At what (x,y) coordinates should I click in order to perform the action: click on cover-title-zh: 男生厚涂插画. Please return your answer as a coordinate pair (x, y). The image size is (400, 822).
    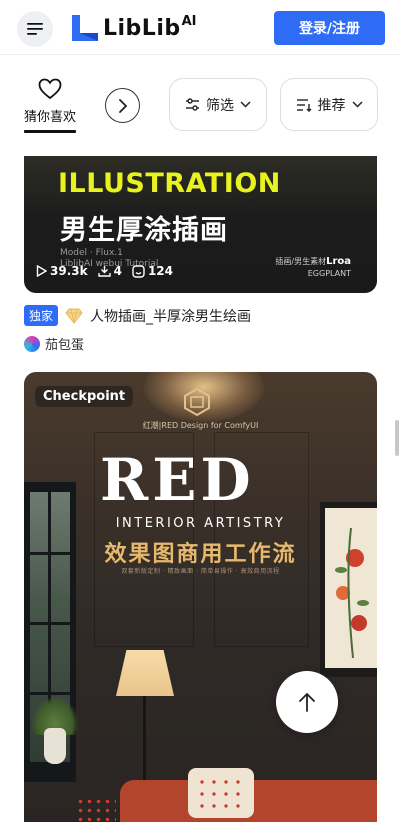
    Looking at the image, I should click on (144, 230).